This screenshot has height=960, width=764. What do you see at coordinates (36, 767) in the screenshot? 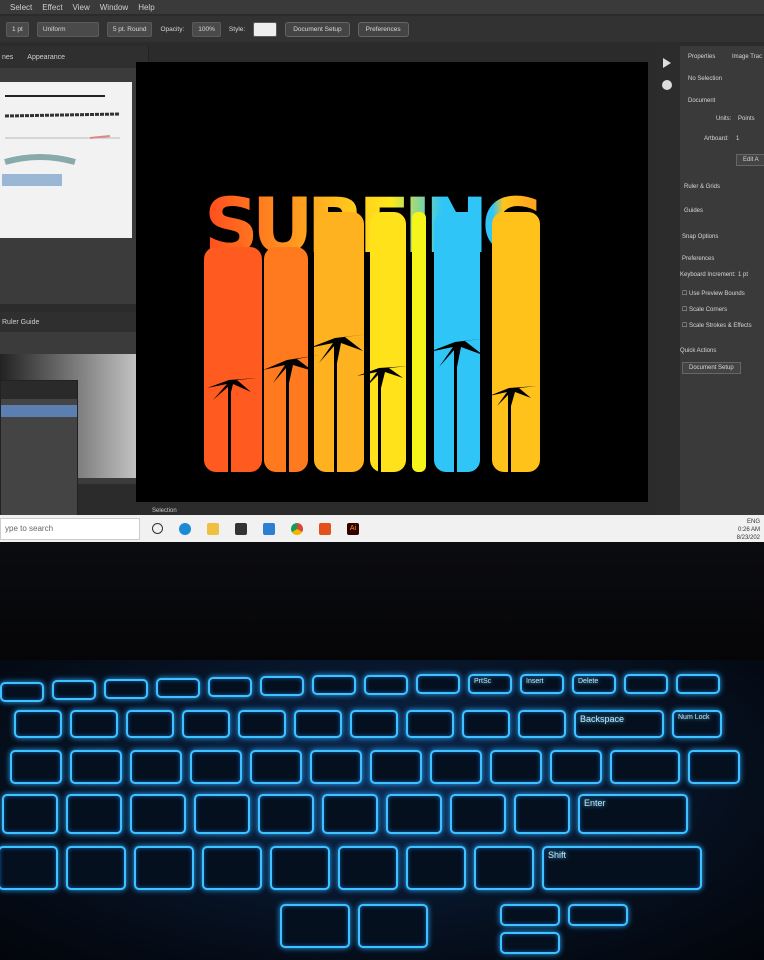
I see `key-e` at bounding box center [36, 767].